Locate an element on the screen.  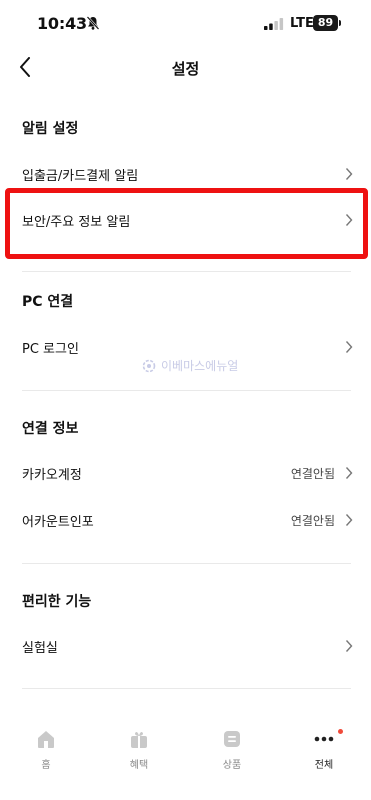
header: 설정 is located at coordinates (185, 68).